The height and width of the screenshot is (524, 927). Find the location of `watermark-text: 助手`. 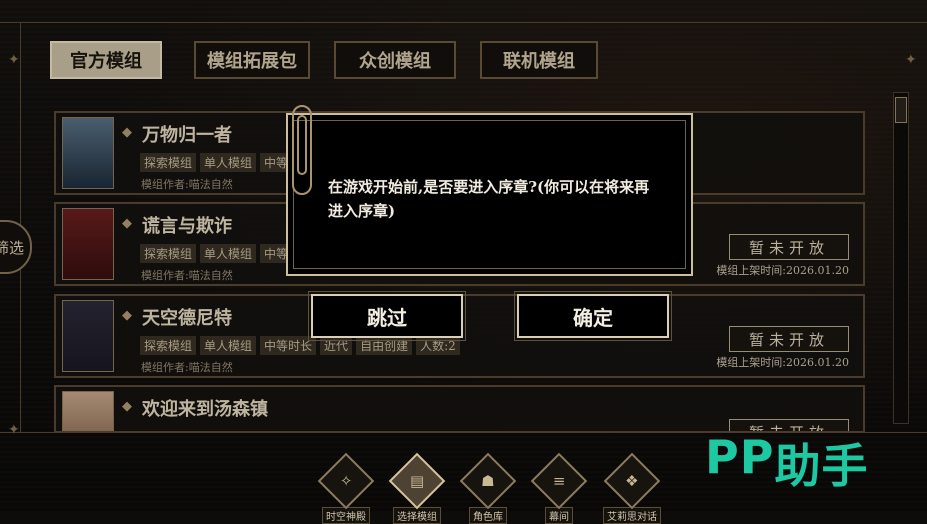

watermark-text: 助手 is located at coordinates (821, 466).